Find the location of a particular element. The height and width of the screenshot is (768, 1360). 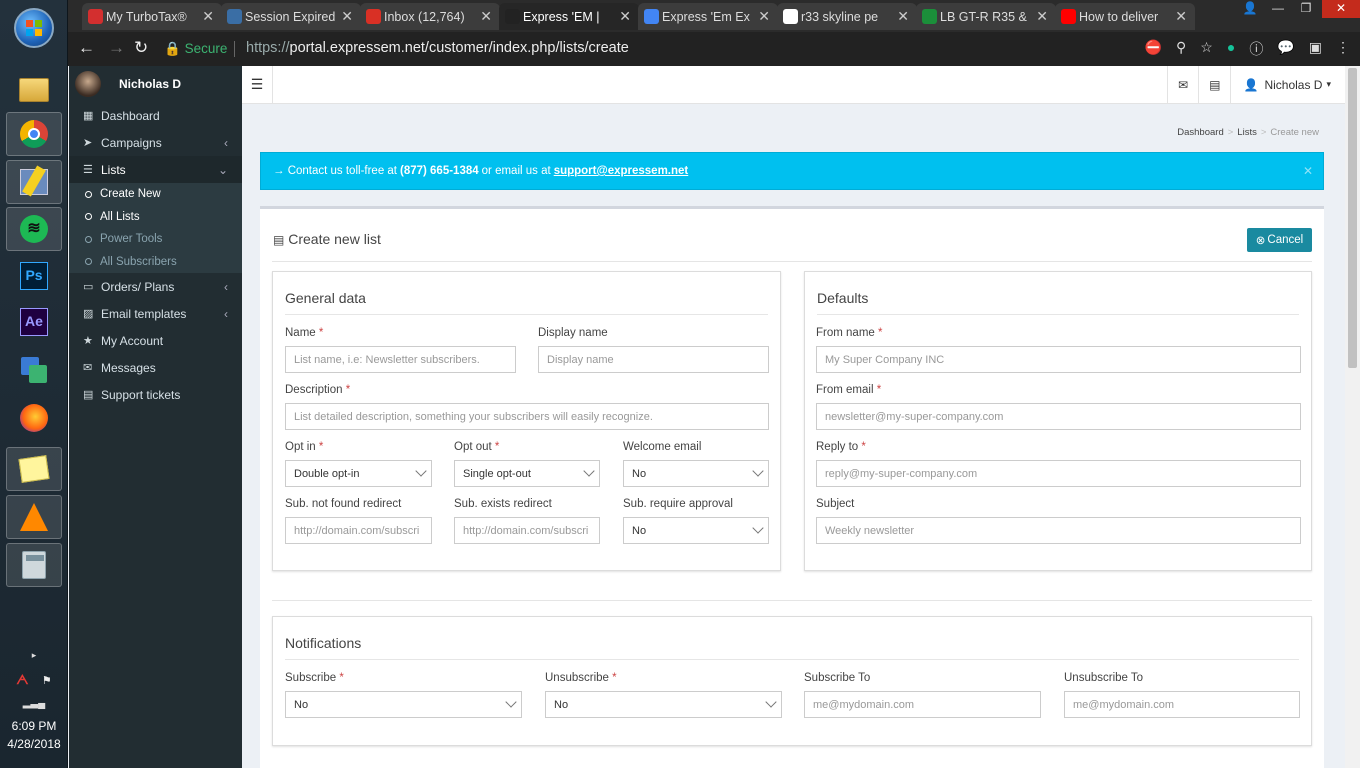

sidebar-subitem-all-lists: All Lists is located at coordinates (155, 217).